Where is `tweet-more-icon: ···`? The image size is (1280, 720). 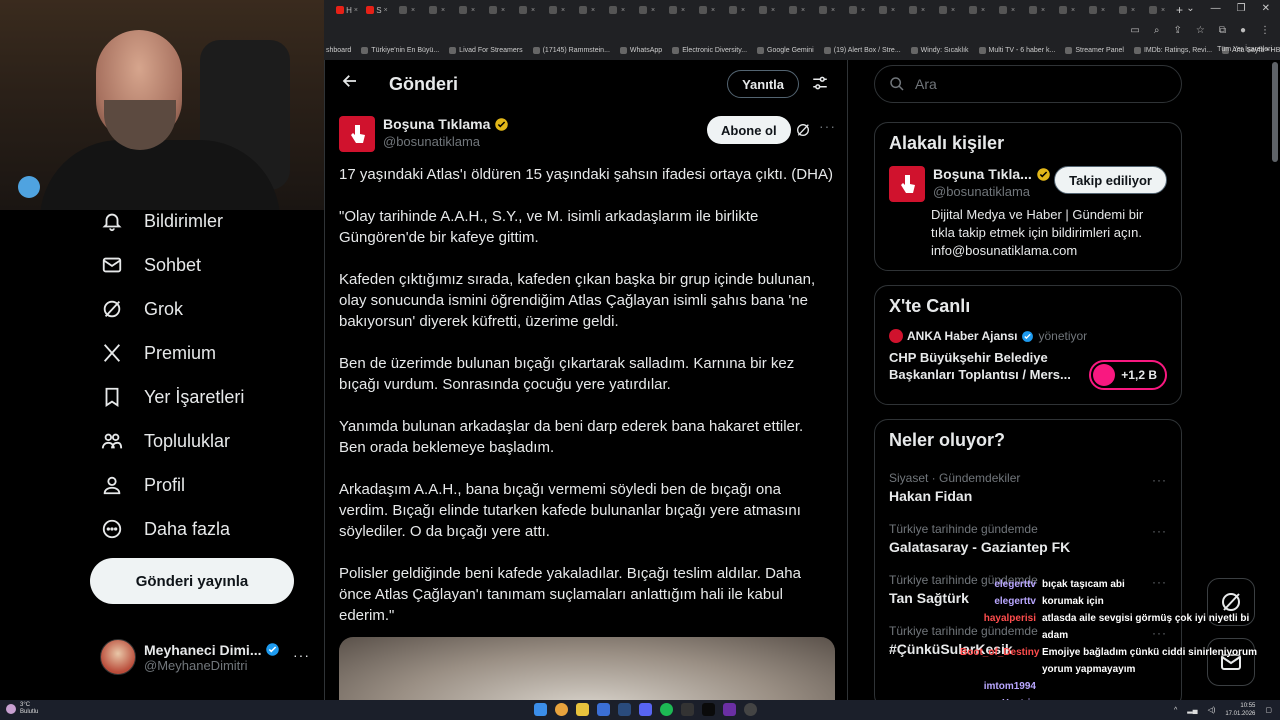
tweet-more-icon: ··· is located at coordinates (827, 126).